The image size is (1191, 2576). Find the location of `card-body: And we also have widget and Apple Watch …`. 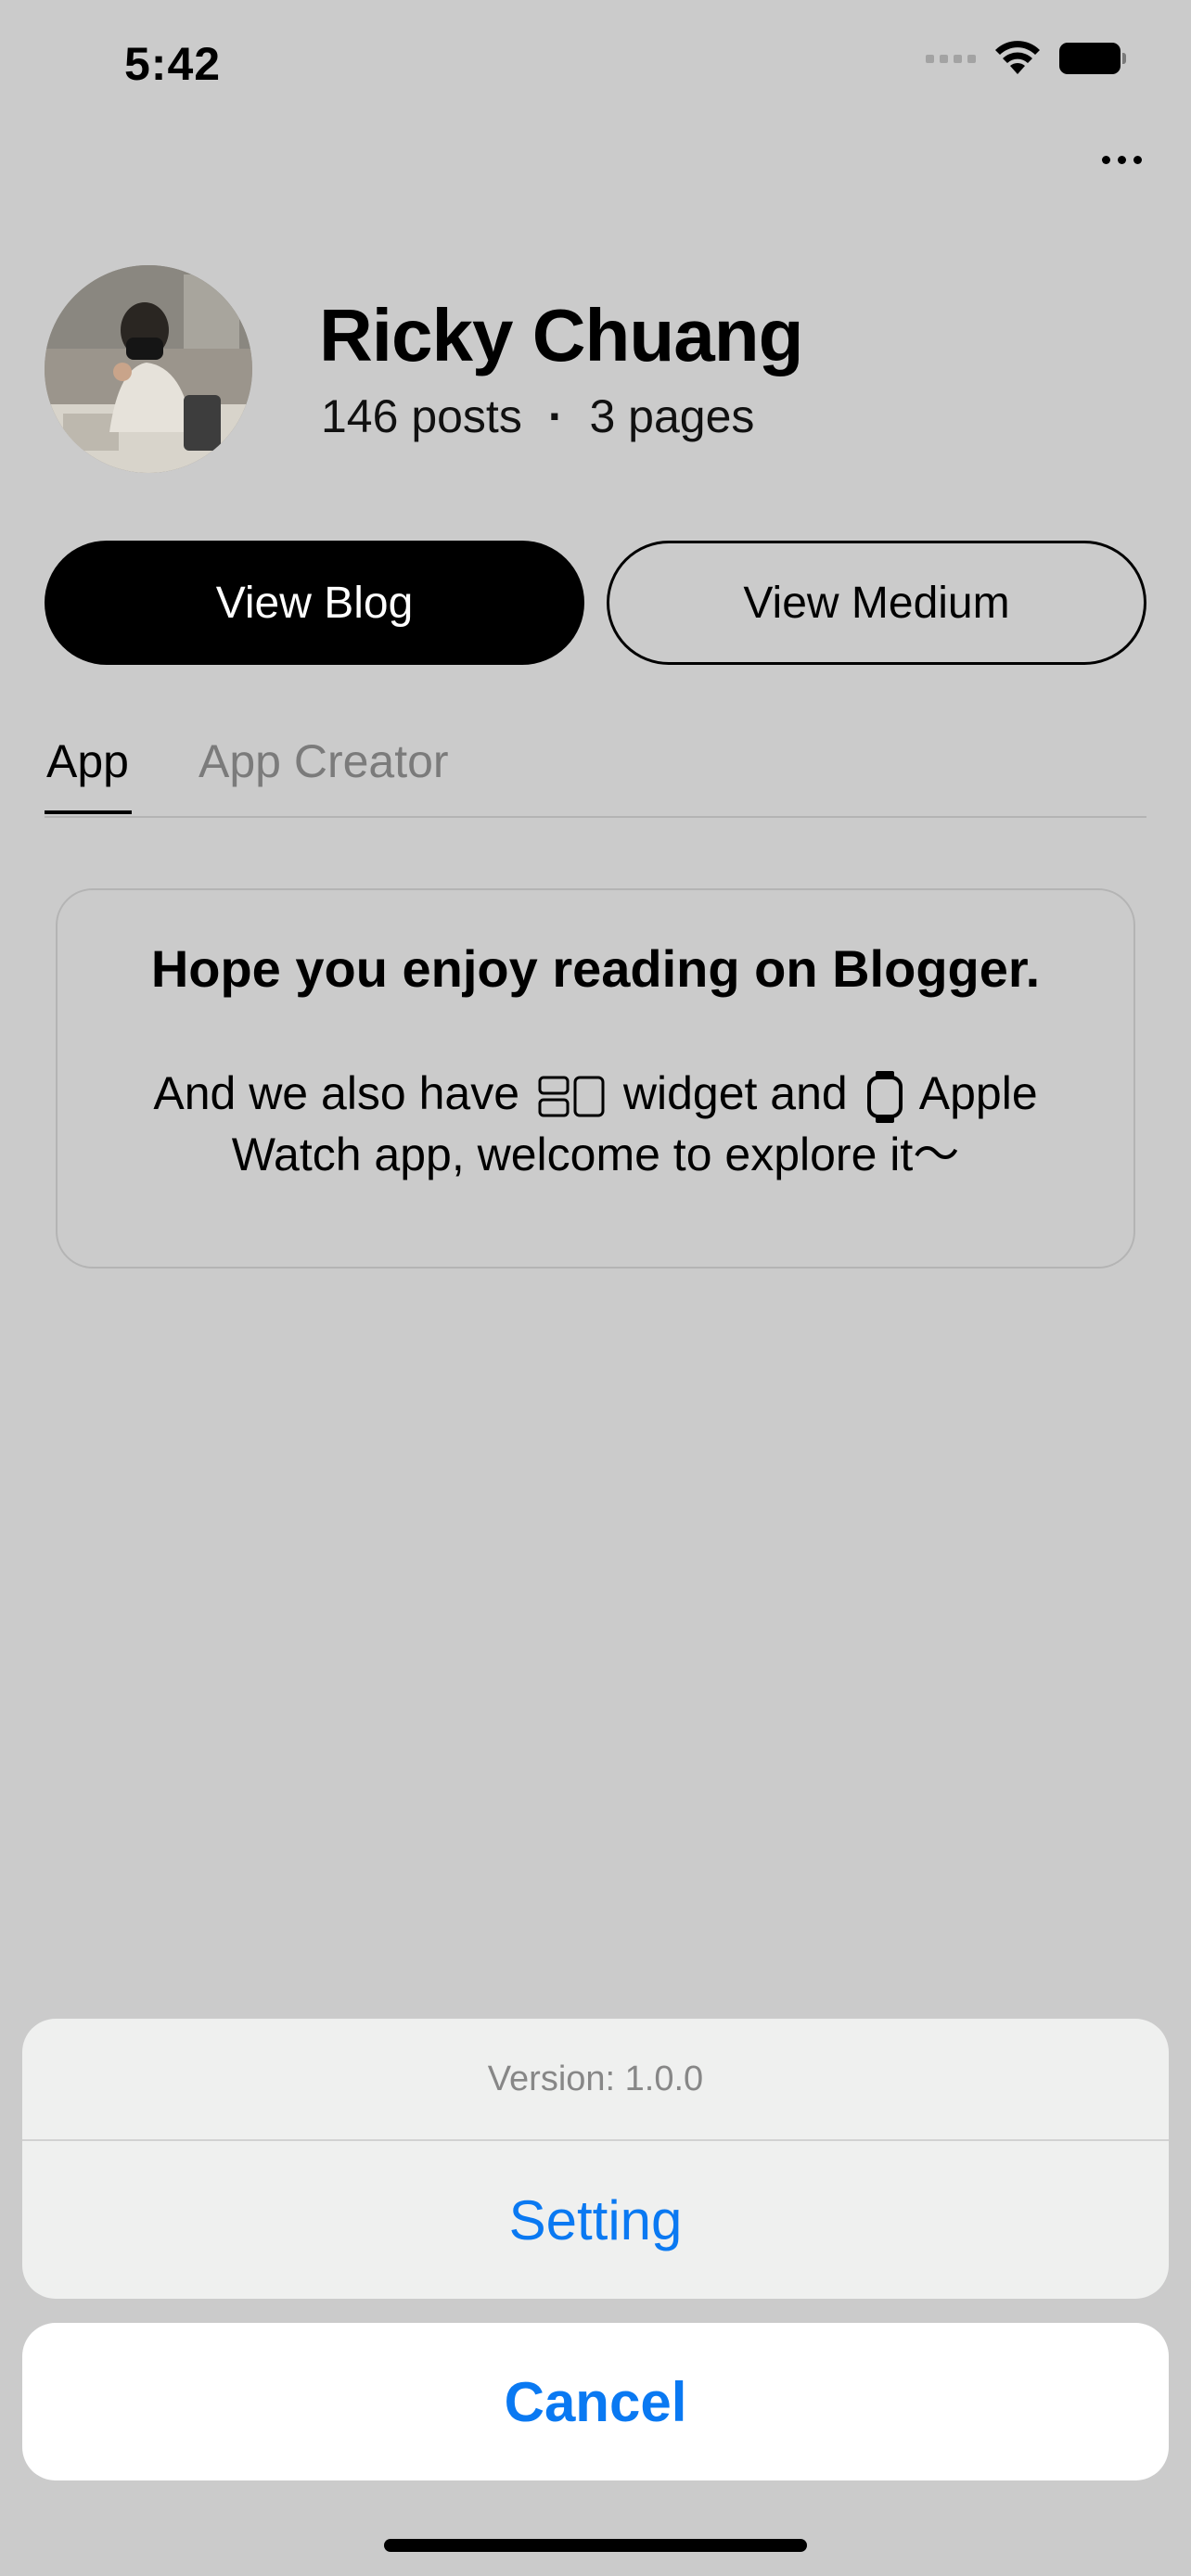

card-body: And we also have widget and Apple Watch … is located at coordinates (595, 1124).